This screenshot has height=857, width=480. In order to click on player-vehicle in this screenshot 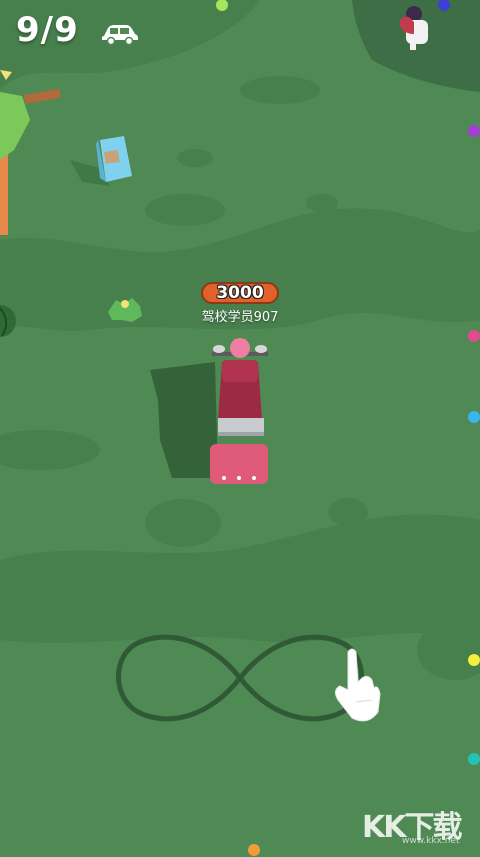, I will do `click(239, 411)`.